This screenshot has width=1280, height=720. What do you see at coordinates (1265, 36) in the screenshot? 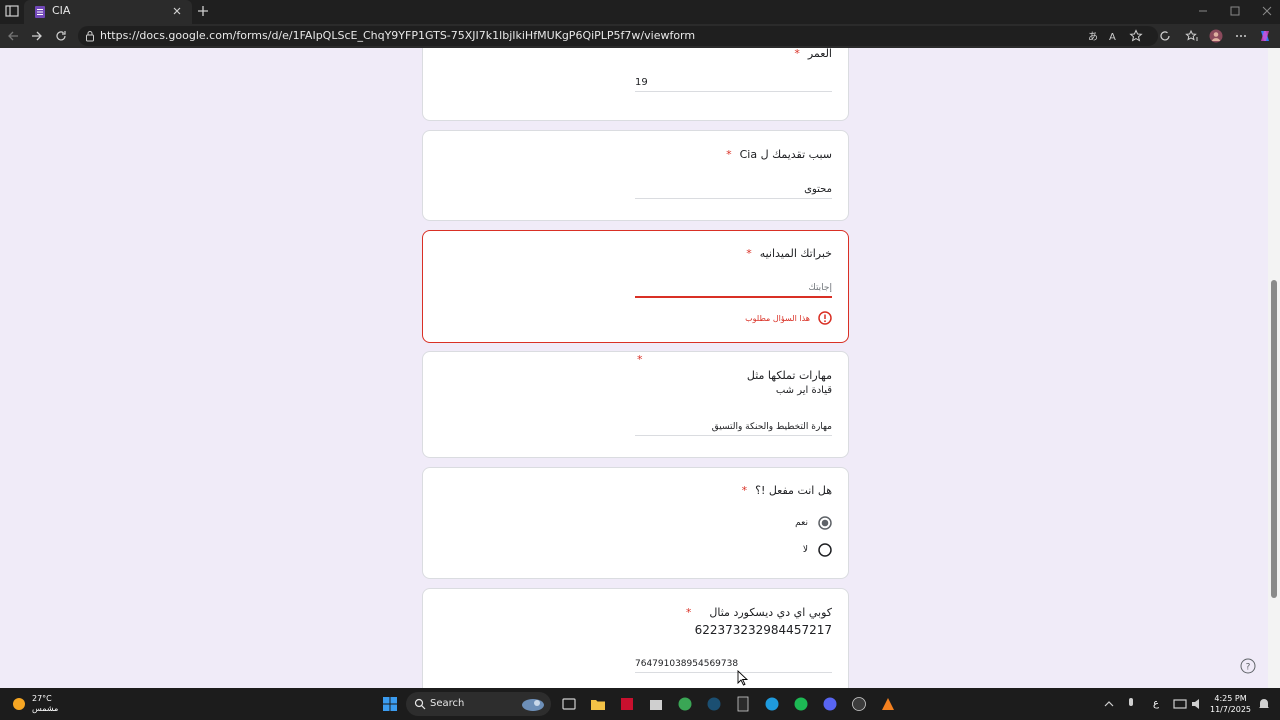
I see `copilot-icon` at bounding box center [1265, 36].